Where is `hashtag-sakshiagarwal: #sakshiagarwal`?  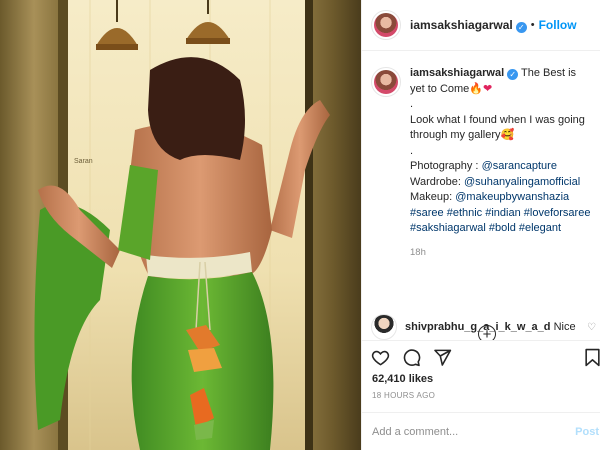 hashtag-sakshiagarwal: #sakshiagarwal is located at coordinates (448, 228).